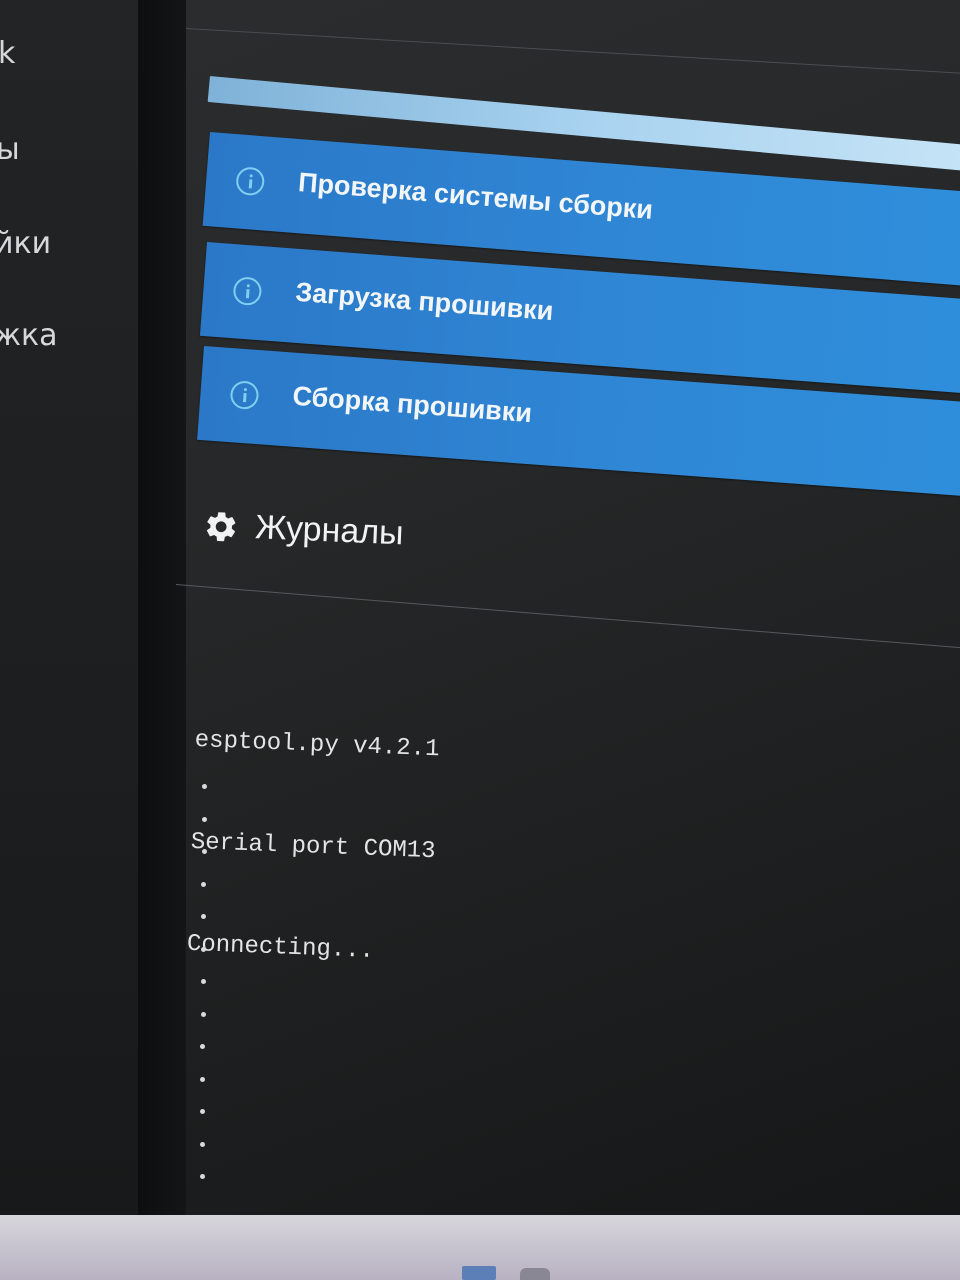 Image resolution: width=960 pixels, height=1280 pixels. What do you see at coordinates (10, 149) in the screenshot?
I see `sidebar-item-2: ы` at bounding box center [10, 149].